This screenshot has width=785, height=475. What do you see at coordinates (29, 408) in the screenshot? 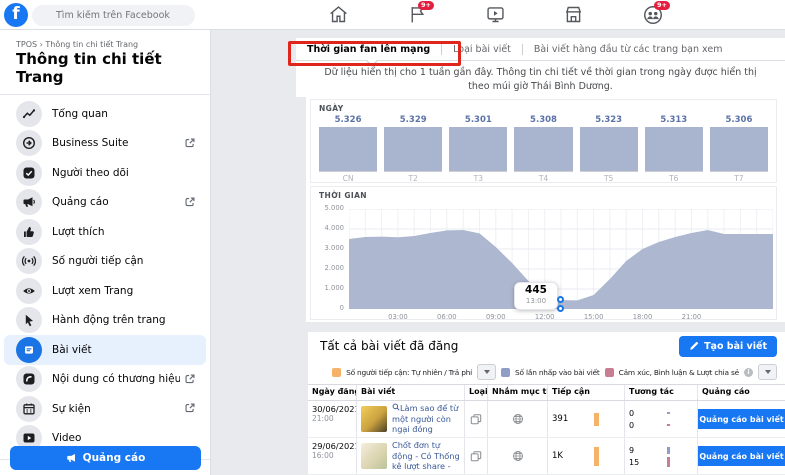
I see `calendar-icon` at bounding box center [29, 408].